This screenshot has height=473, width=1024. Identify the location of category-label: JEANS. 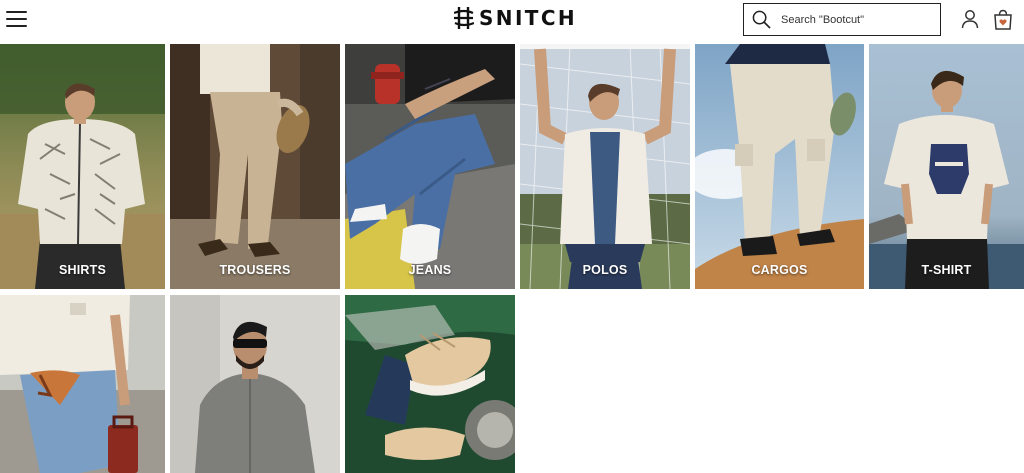
(430, 270).